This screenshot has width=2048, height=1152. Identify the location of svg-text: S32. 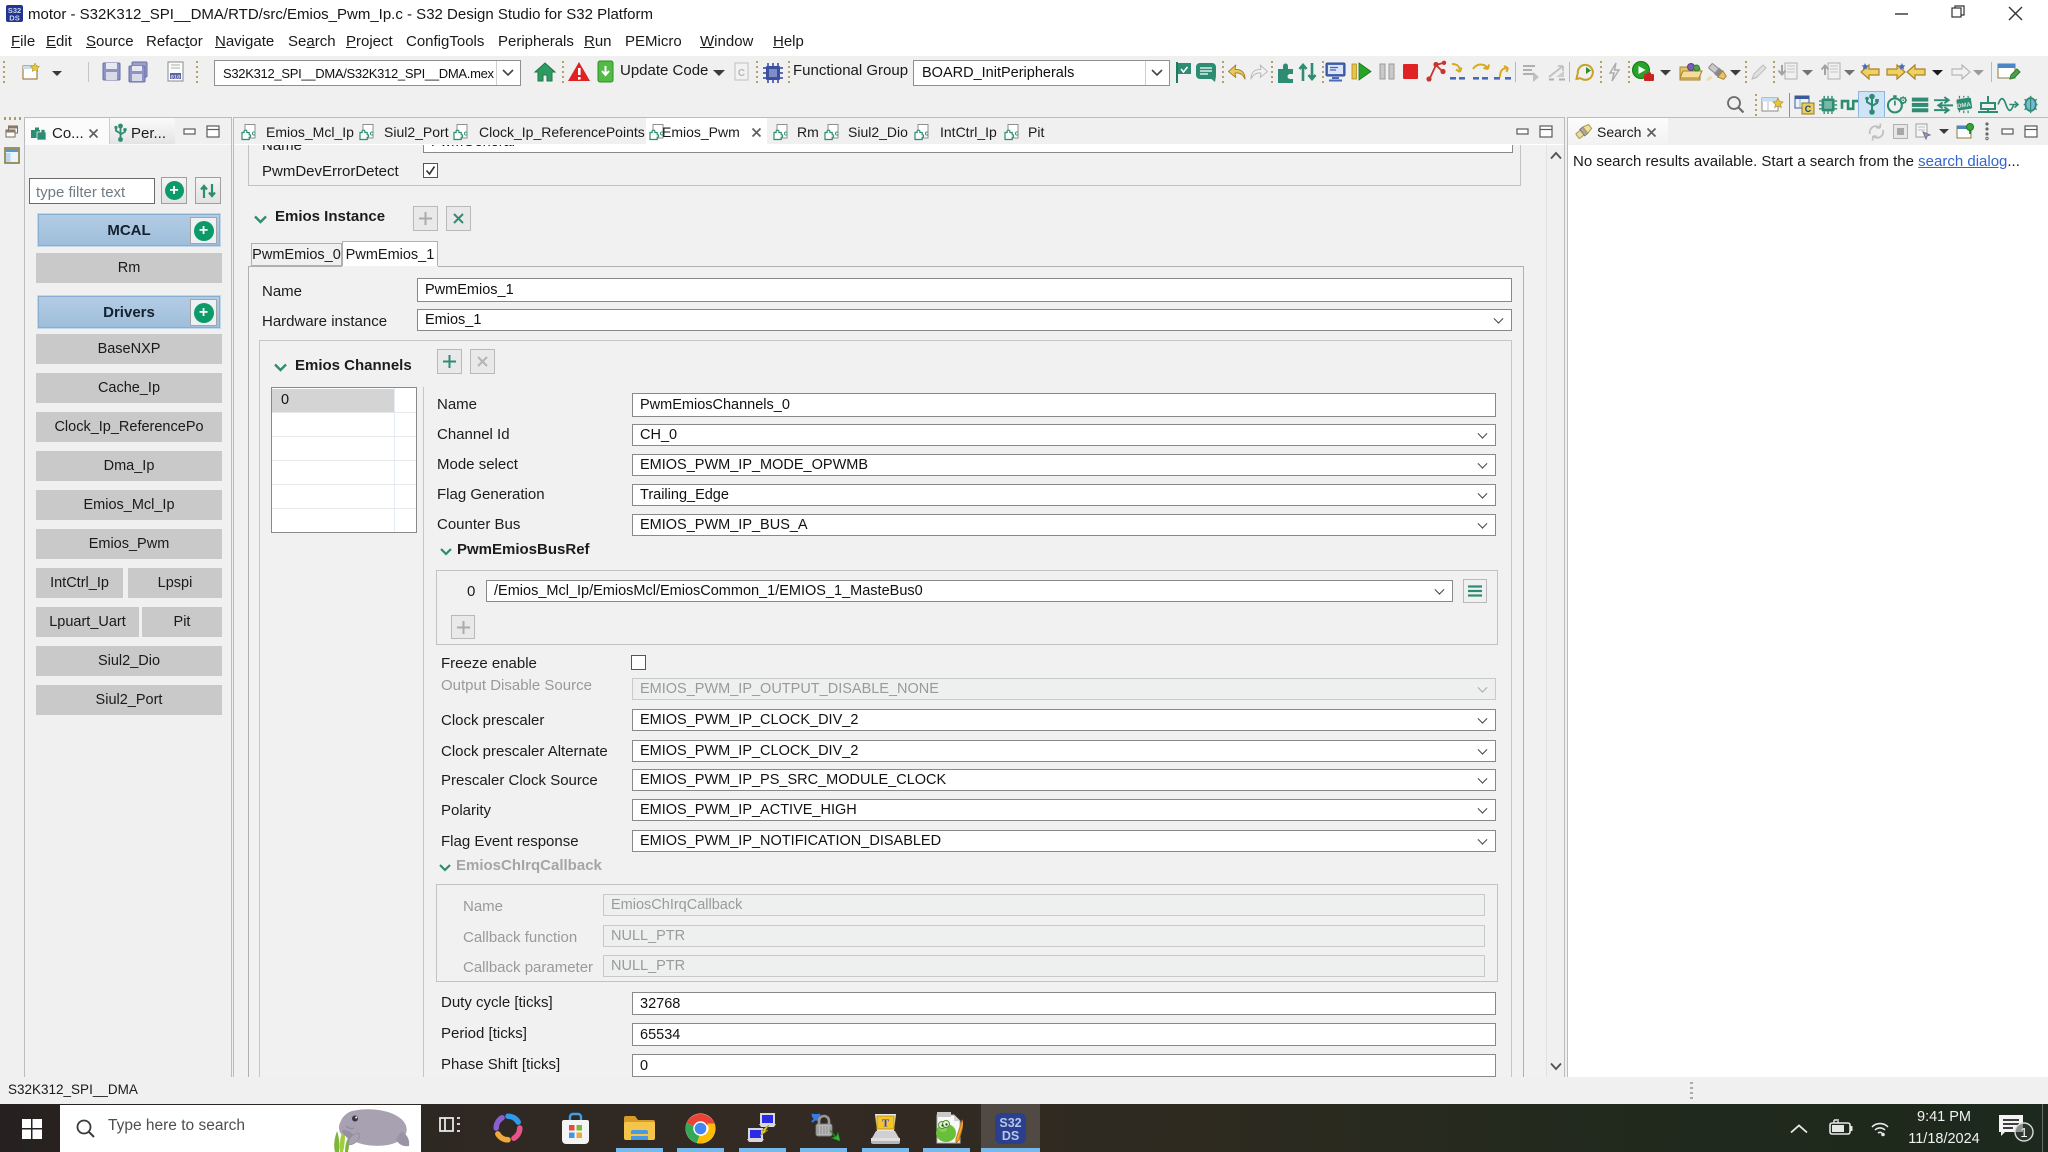
(1010, 1123).